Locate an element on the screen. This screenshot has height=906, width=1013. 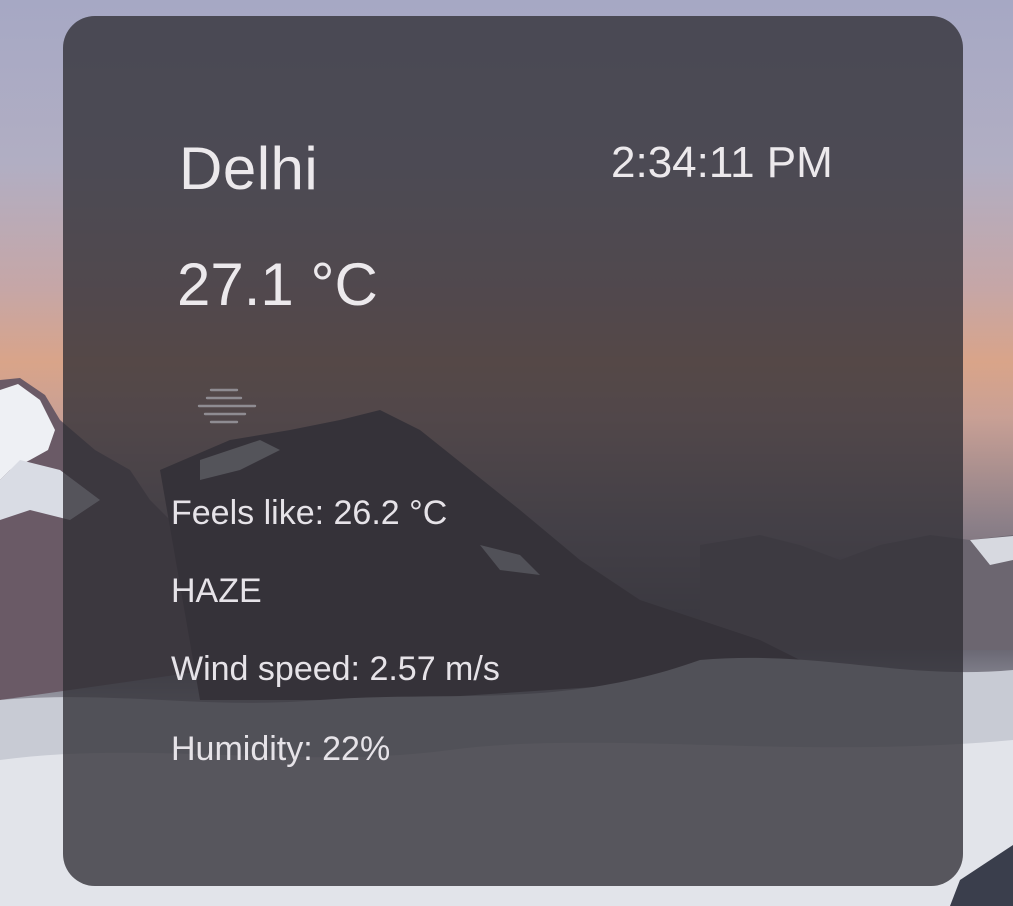
humidity-text: Humidity: 22% is located at coordinates (281, 749).